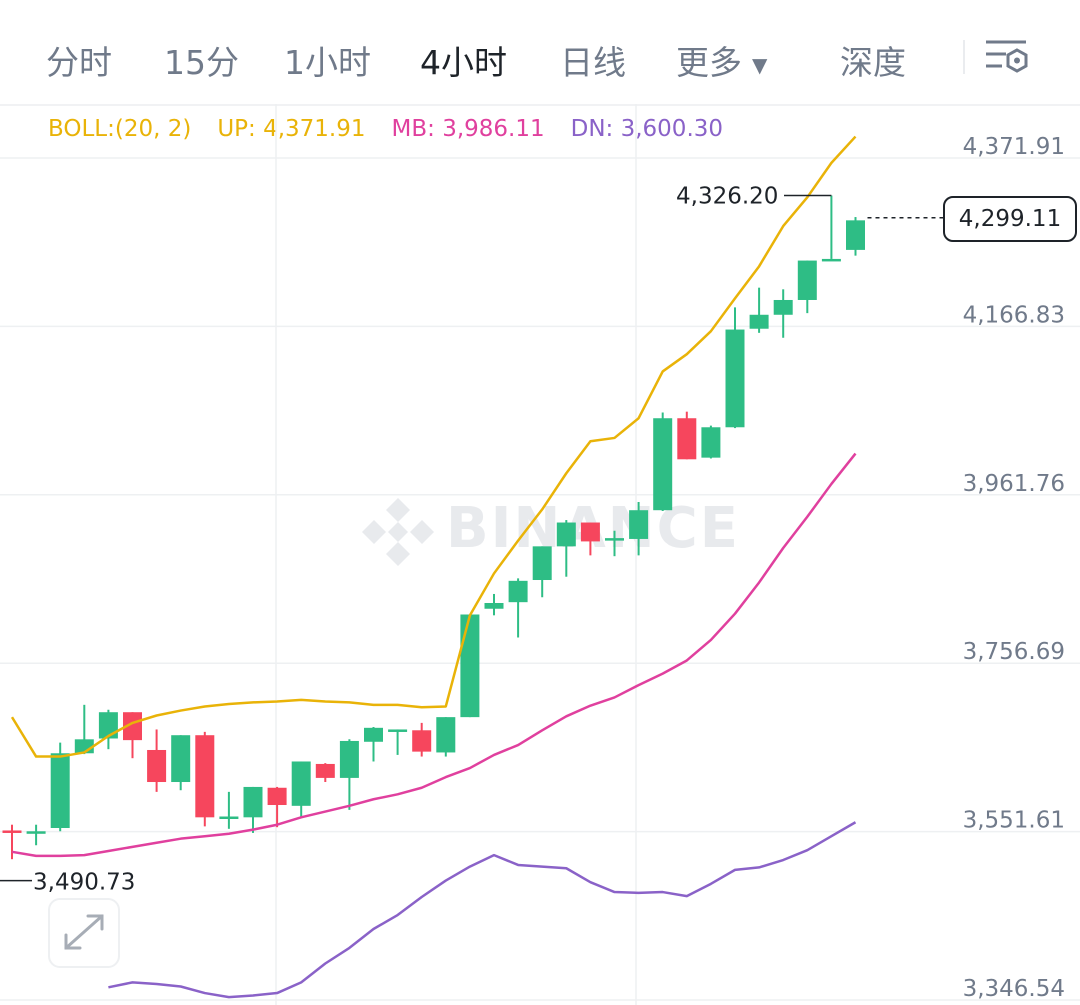  I want to click on y-tick-label: 3,756.69, so click(1014, 652).